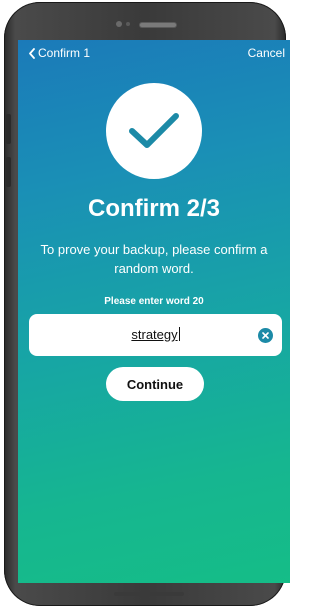 The height and width of the screenshot is (609, 320). Describe the element at coordinates (154, 208) in the screenshot. I see `page-title: Confirm 2/3` at that location.